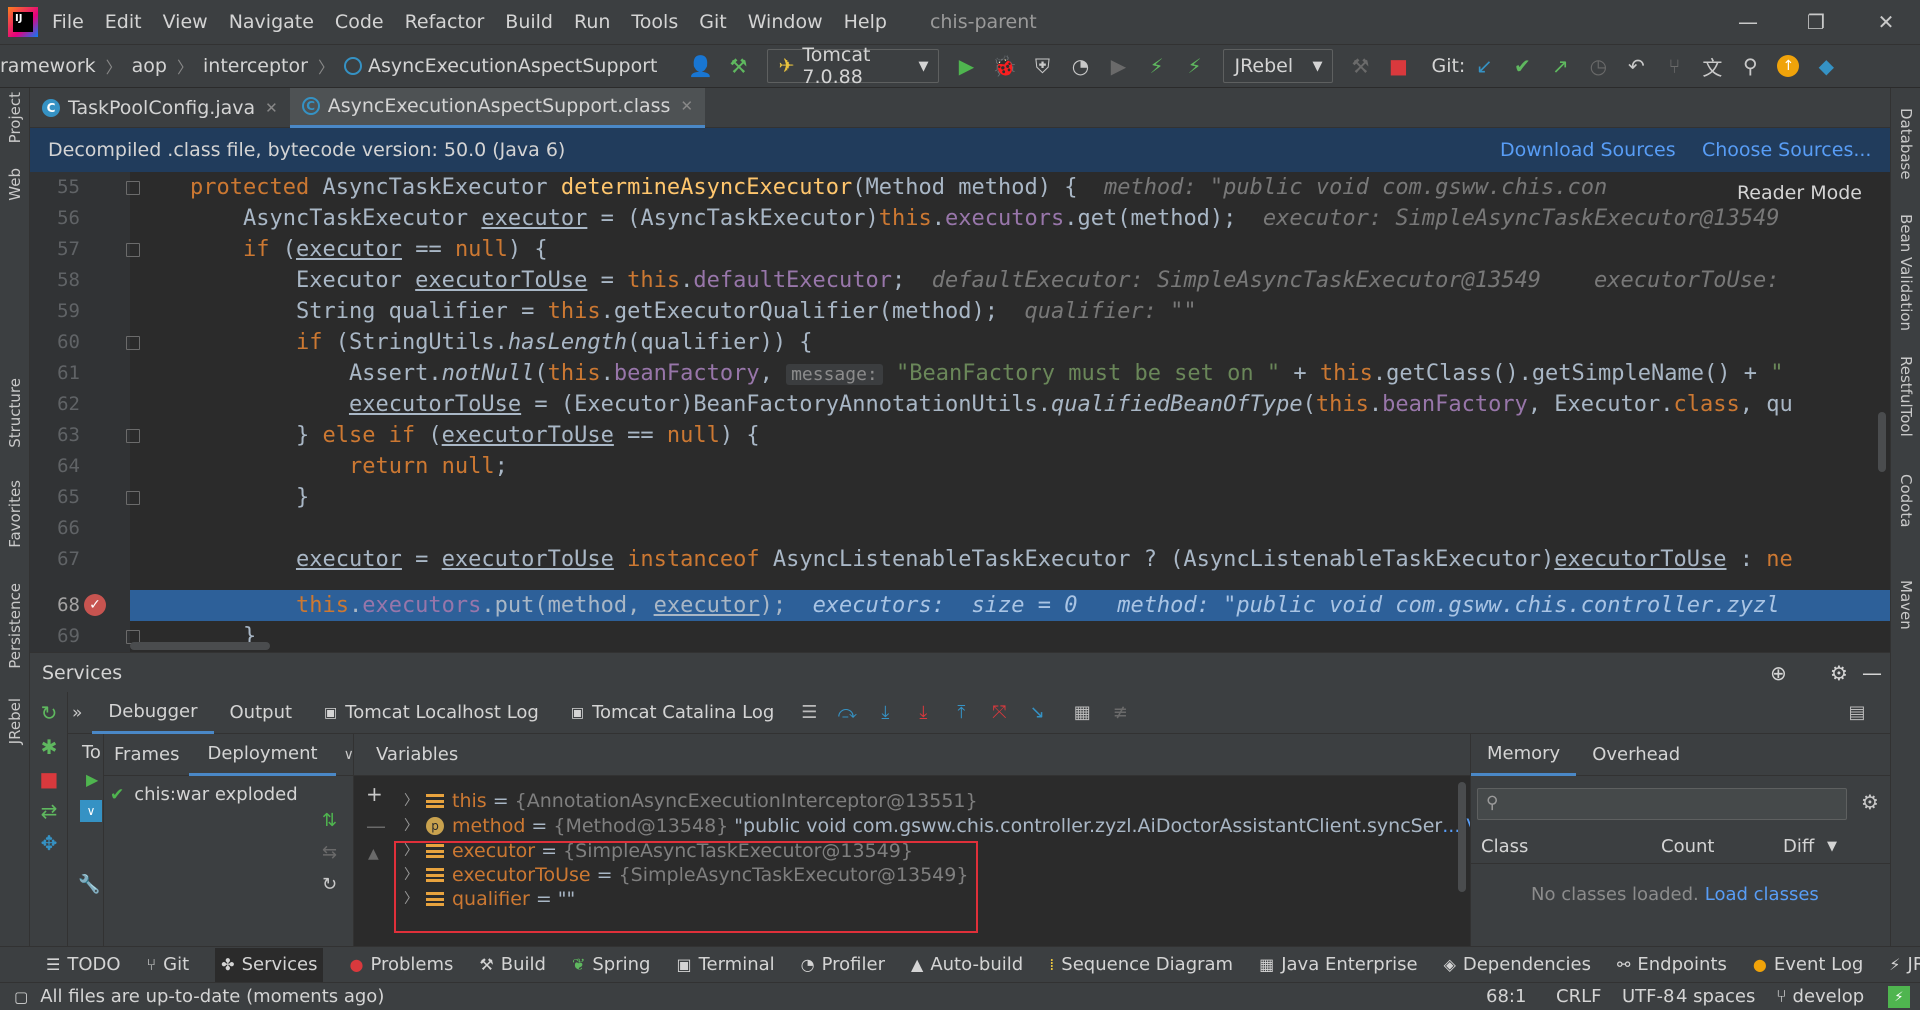 Image resolution: width=1920 pixels, height=1010 pixels. What do you see at coordinates (611, 964) in the screenshot?
I see `tool-spring: ❦ Spring` at bounding box center [611, 964].